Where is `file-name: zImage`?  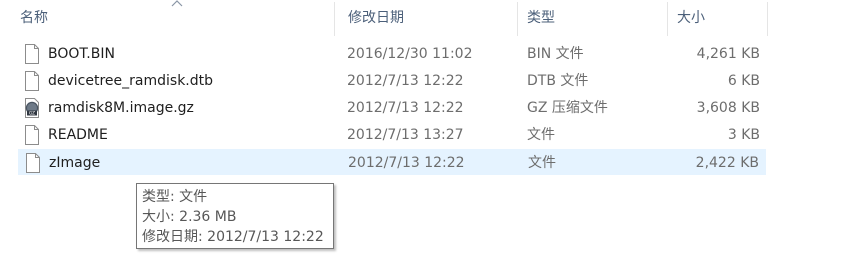
file-name: zImage is located at coordinates (75, 163).